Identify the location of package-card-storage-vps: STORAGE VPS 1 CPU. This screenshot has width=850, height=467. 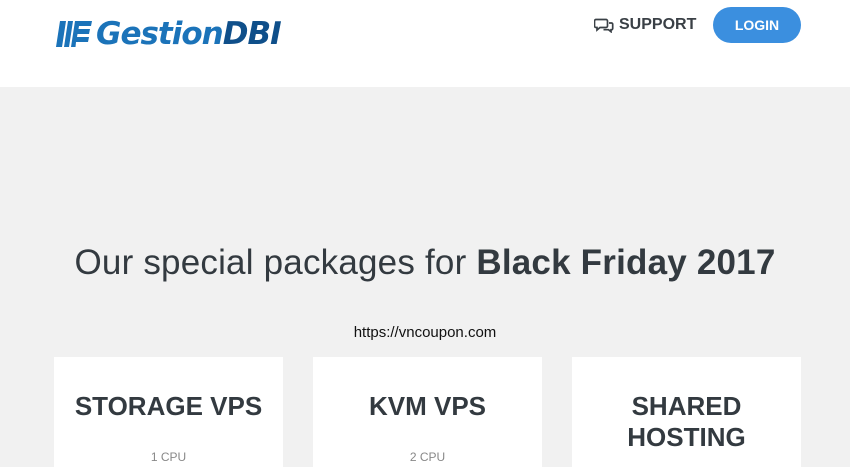
(168, 412).